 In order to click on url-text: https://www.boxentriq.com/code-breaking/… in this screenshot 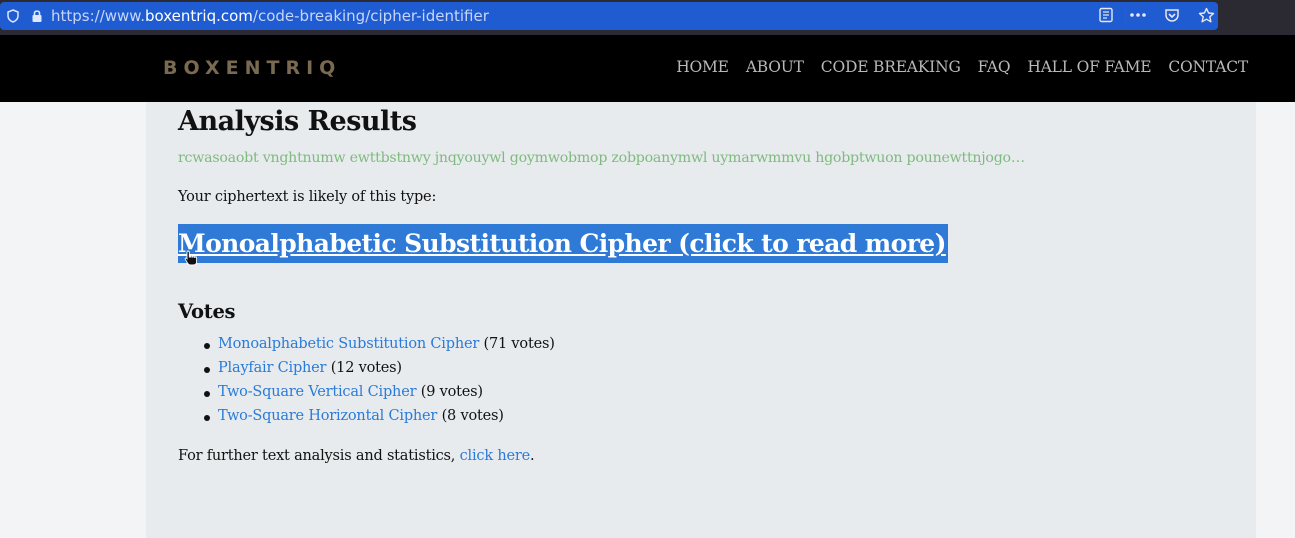, I will do `click(270, 16)`.